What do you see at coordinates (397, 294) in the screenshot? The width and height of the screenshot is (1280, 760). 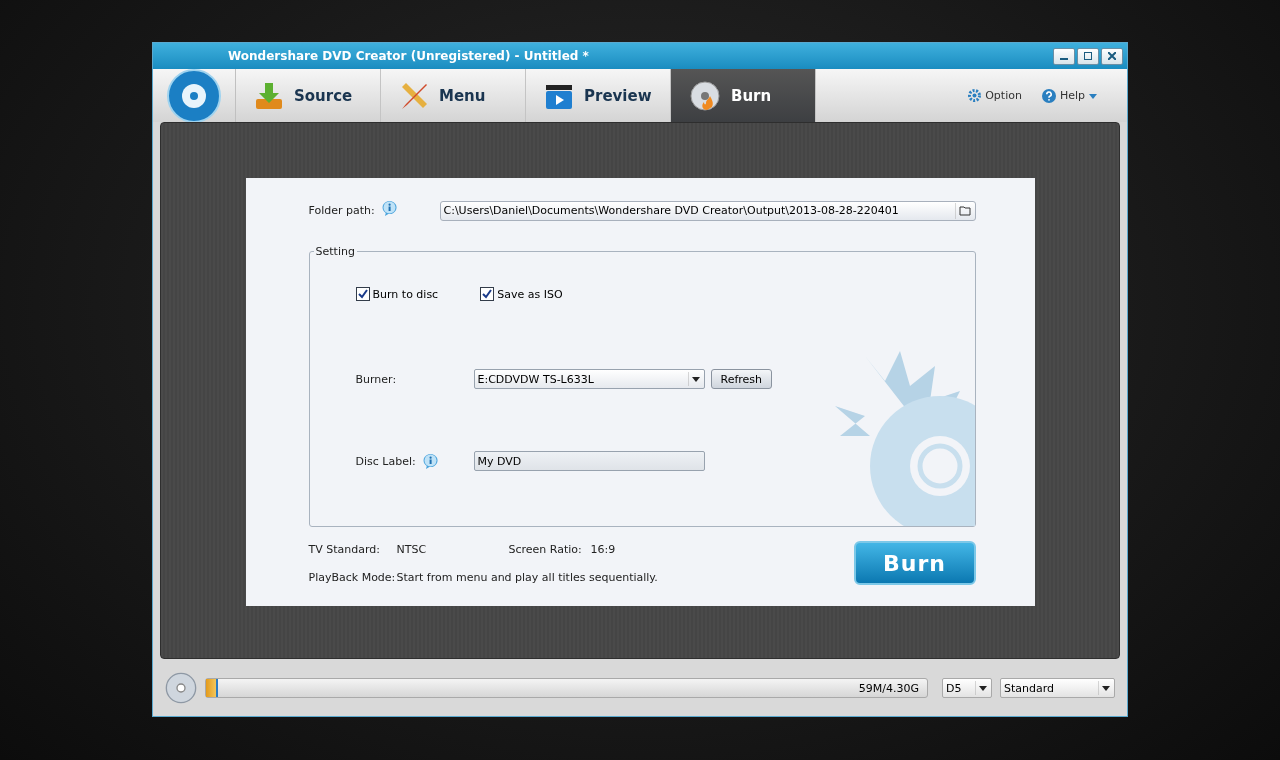 I see `checkbox-option: Burn to disc` at bounding box center [397, 294].